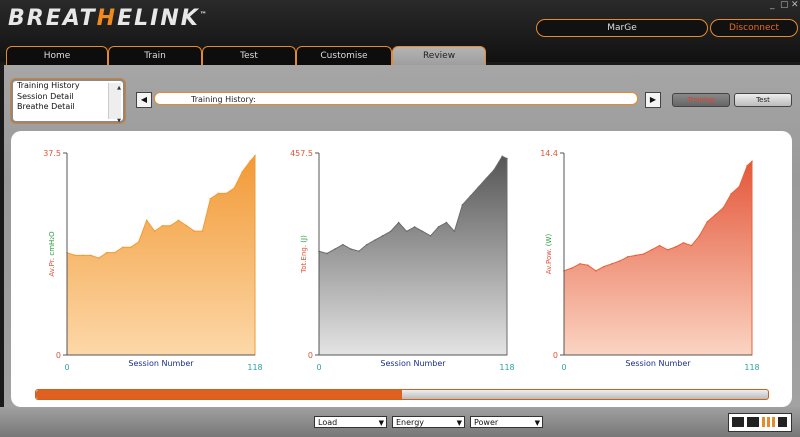  Describe the element at coordinates (350, 422) in the screenshot. I see `load-select: Load ▼` at that location.